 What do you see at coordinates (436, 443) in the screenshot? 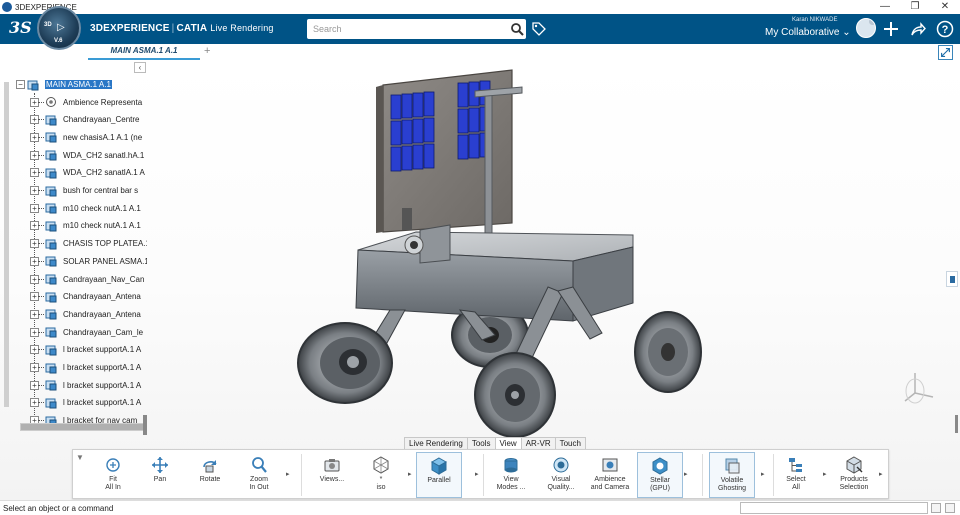
I see `tab-live-rendering: Live Rendering` at bounding box center [436, 443].